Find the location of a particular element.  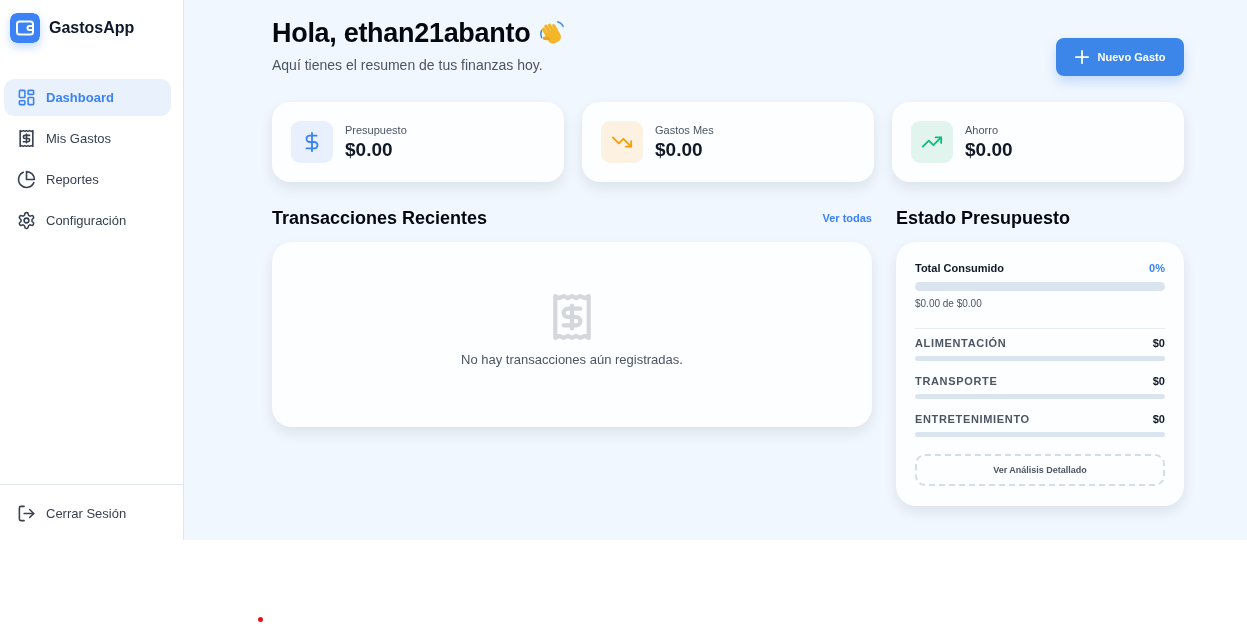

section-title: Estado Presupuesto is located at coordinates (983, 218).